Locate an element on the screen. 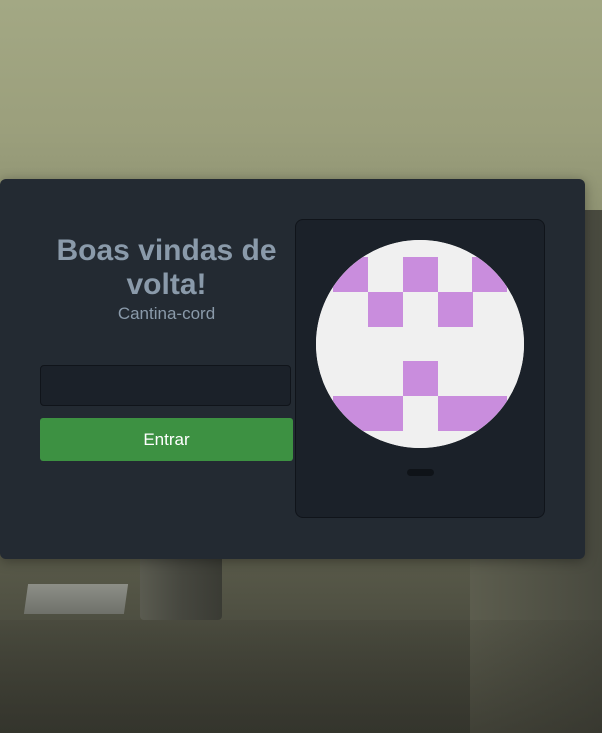 This screenshot has width=602, height=733. identicon-icon is located at coordinates (420, 344).